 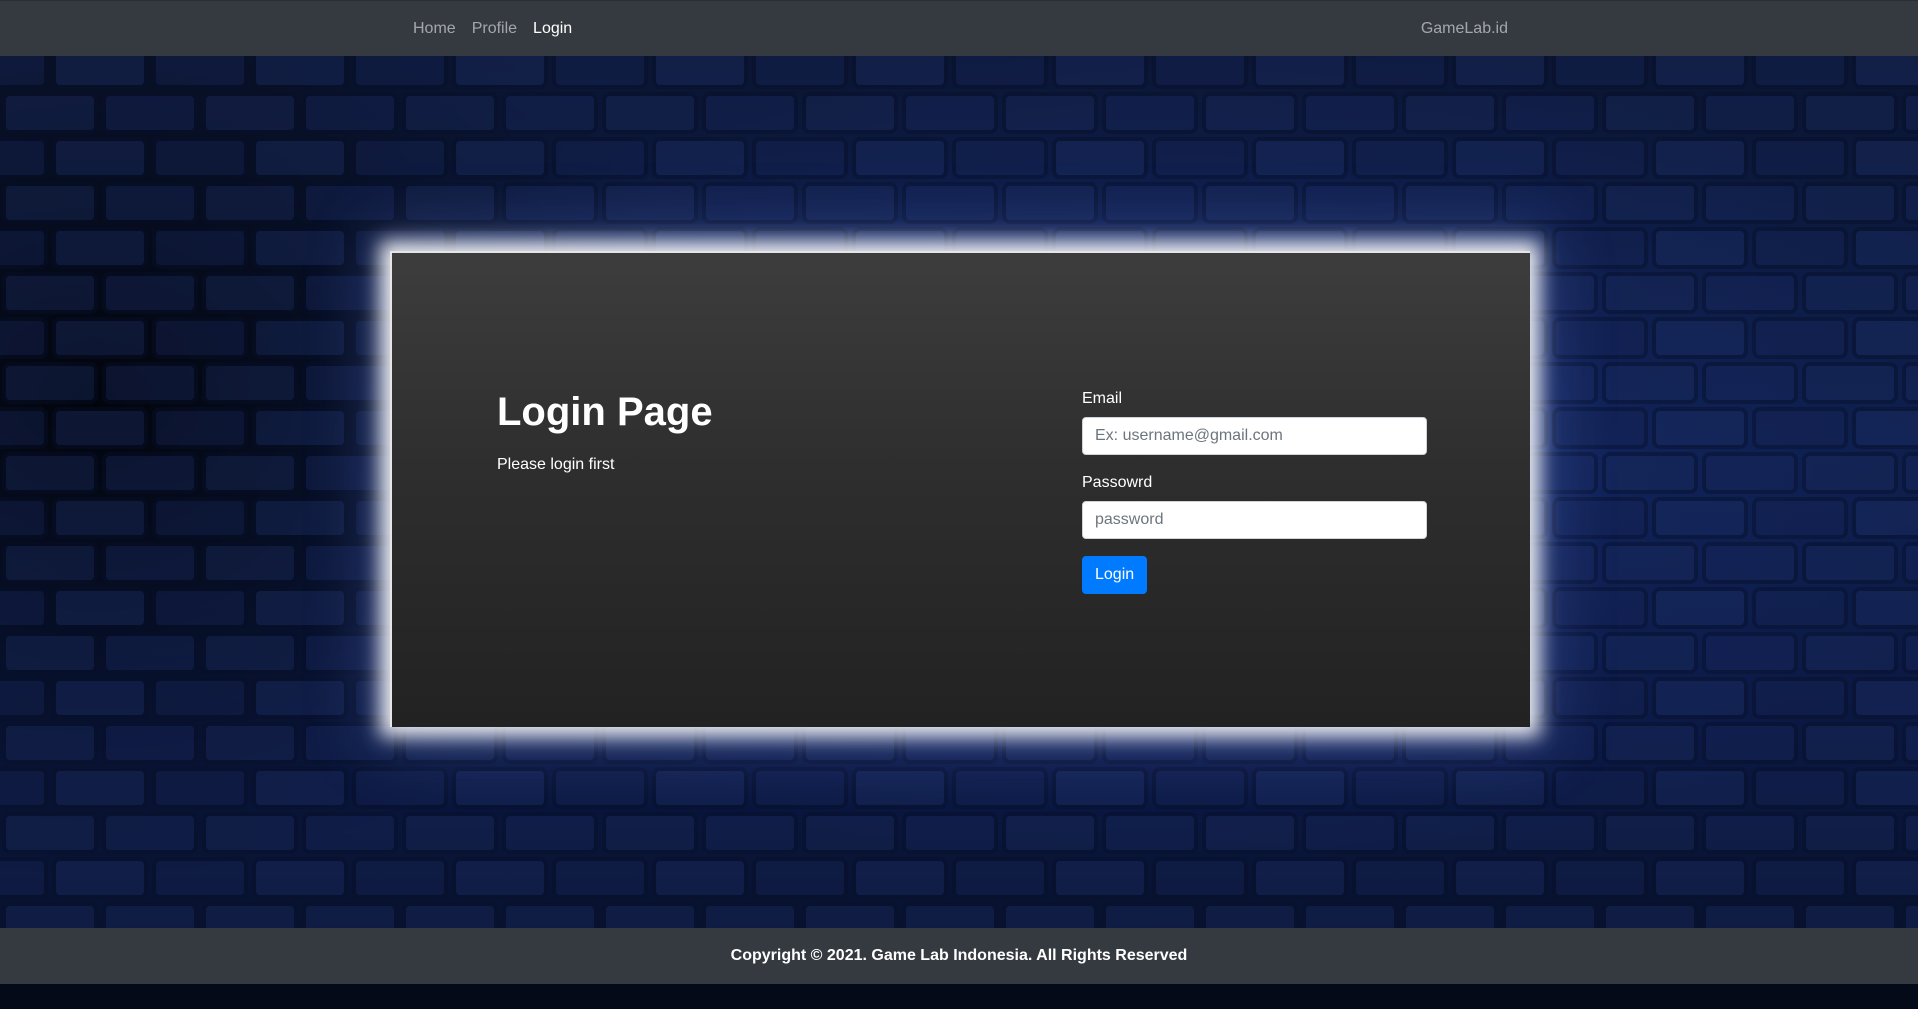 What do you see at coordinates (1254, 491) in the screenshot?
I see `login-form: Email Passowrd Login` at bounding box center [1254, 491].